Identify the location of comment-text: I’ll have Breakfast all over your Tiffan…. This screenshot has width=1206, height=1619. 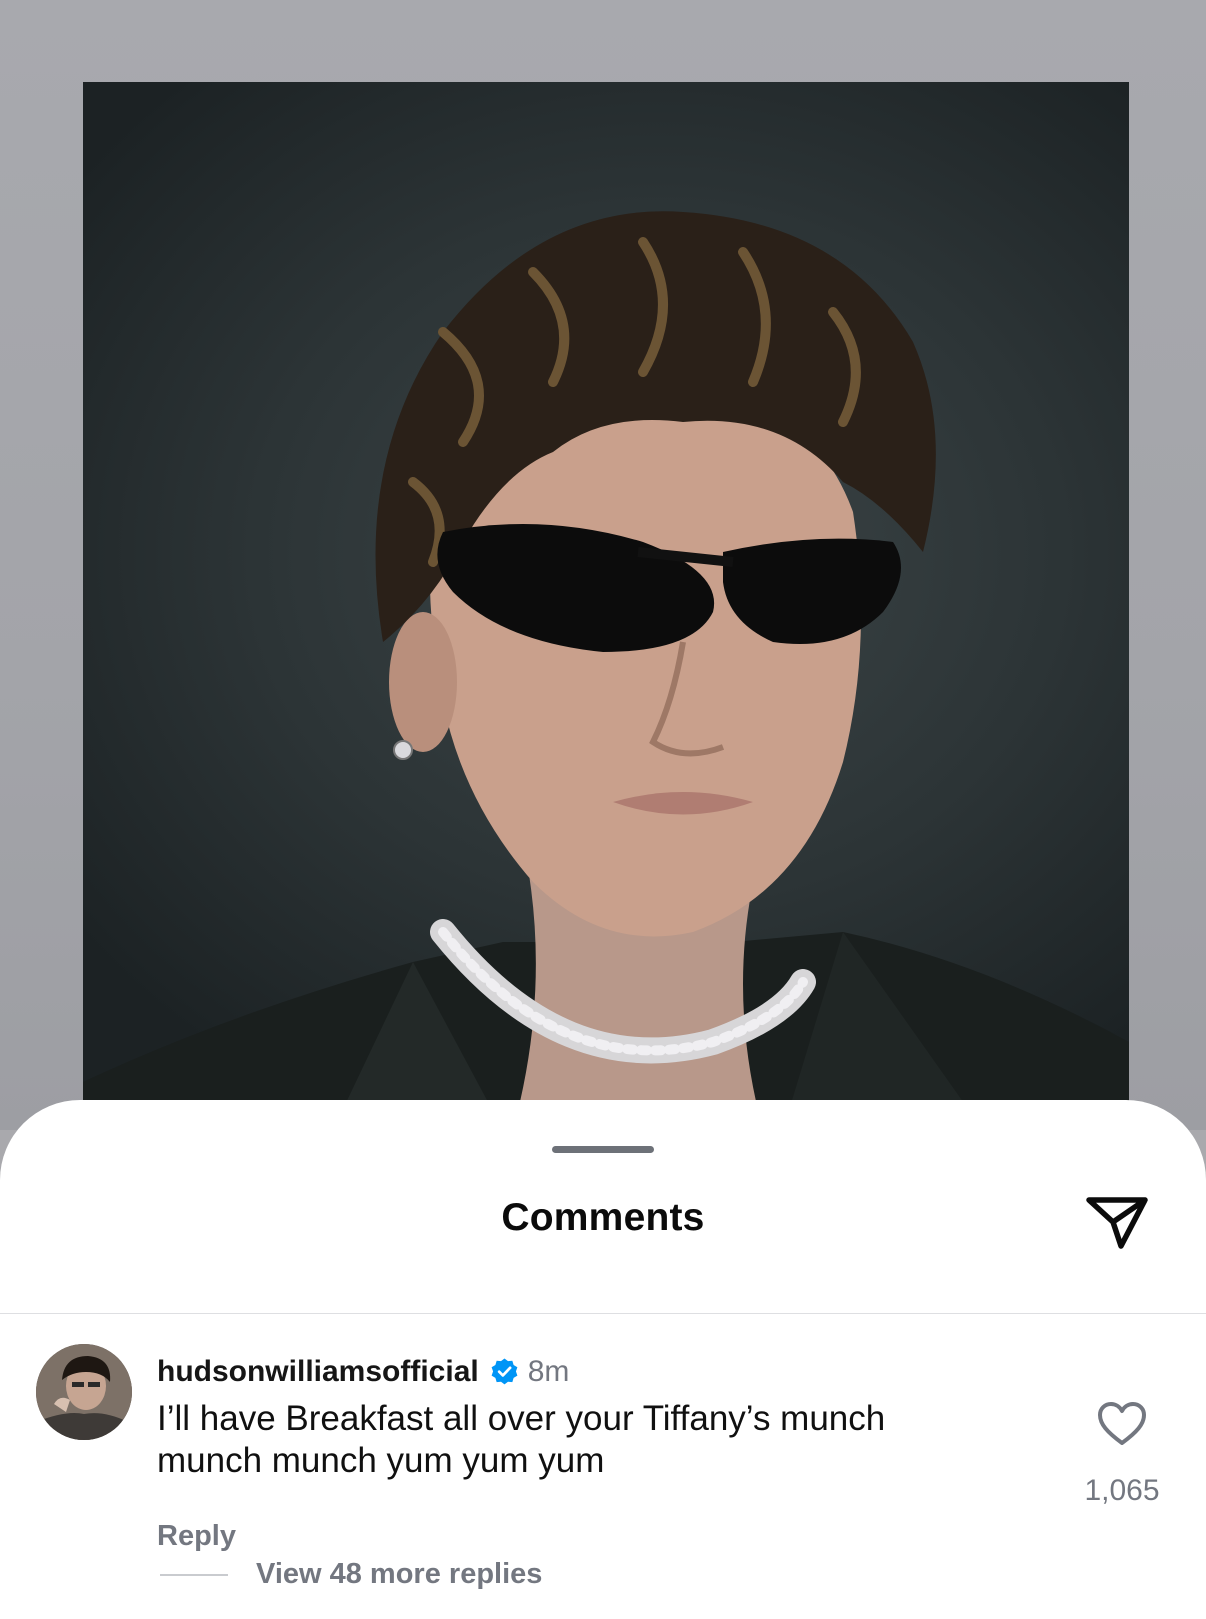
(521, 1439).